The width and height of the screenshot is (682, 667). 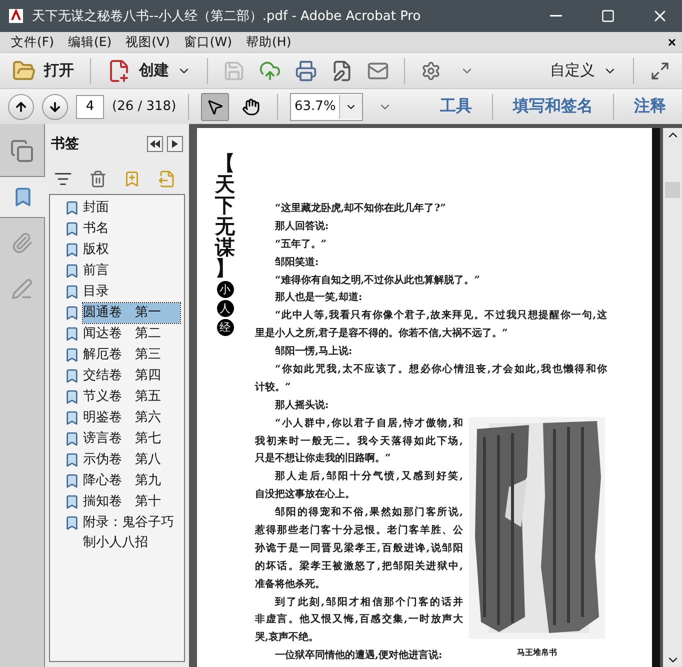 What do you see at coordinates (131, 376) in the screenshot?
I see `bookmark-item: 交结卷 第四` at bounding box center [131, 376].